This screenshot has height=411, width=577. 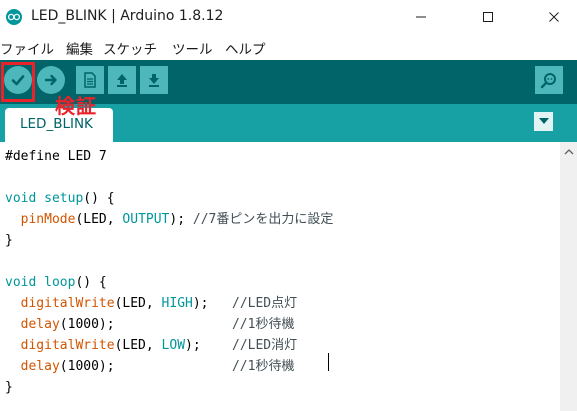 I want to click on save-button, so click(x=154, y=80).